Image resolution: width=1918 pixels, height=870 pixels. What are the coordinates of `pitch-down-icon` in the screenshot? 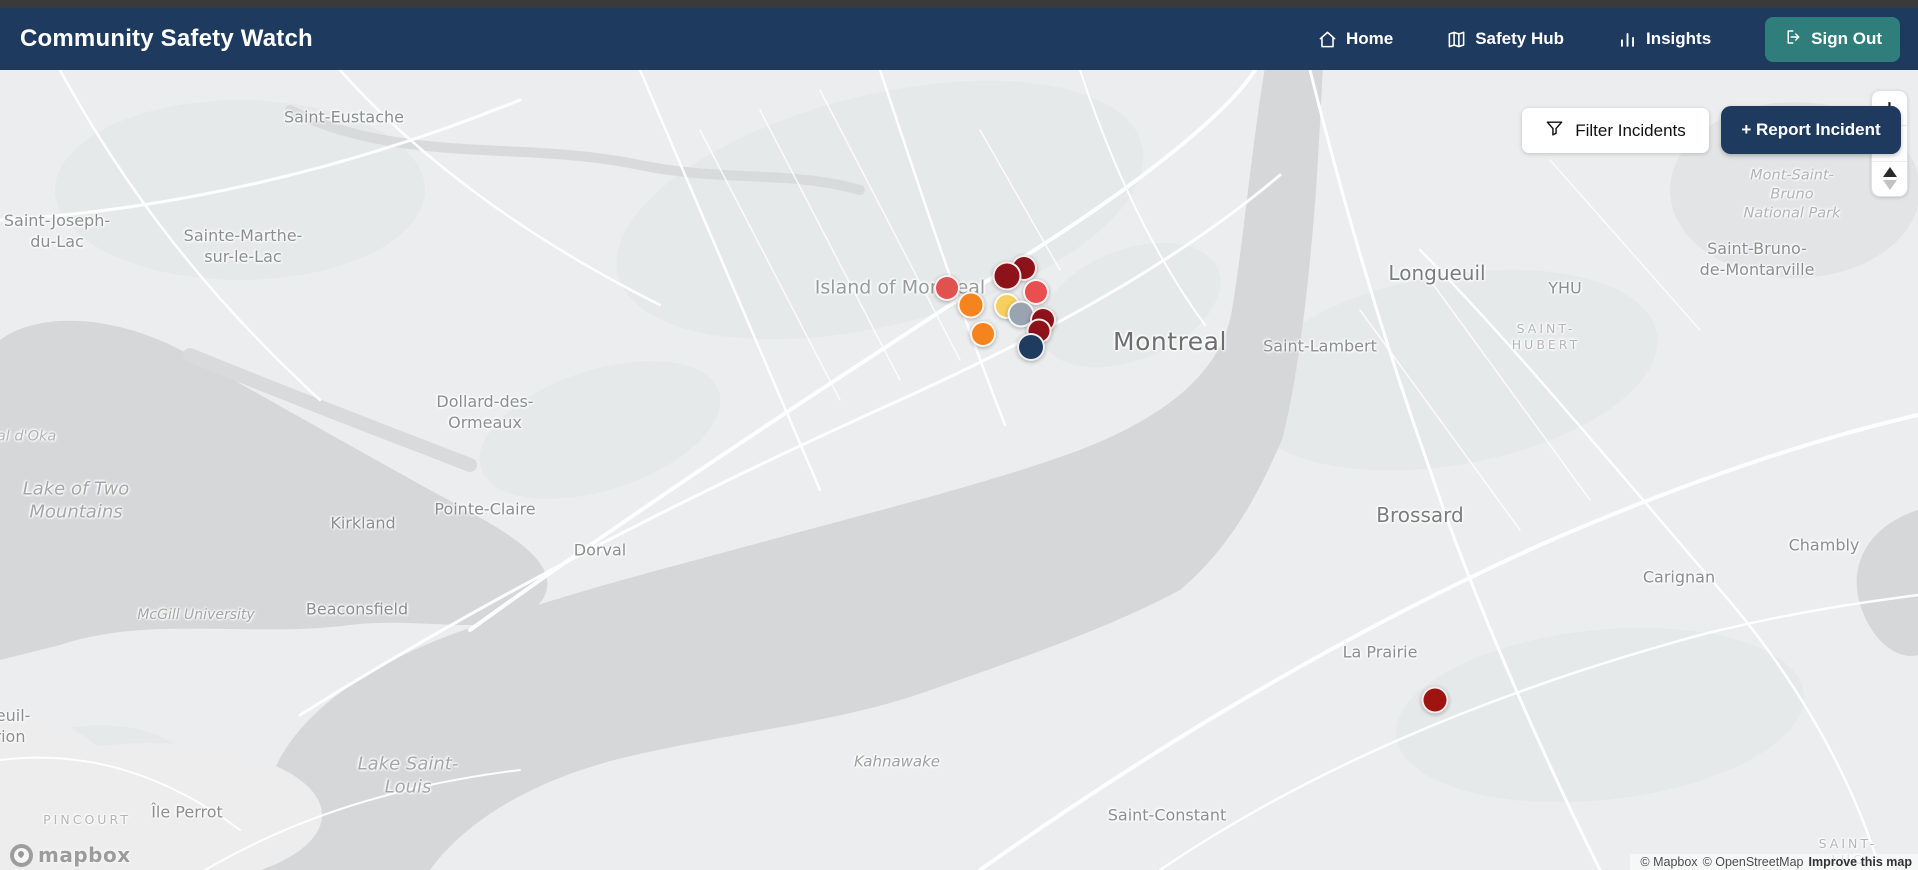 It's located at (1889, 185).